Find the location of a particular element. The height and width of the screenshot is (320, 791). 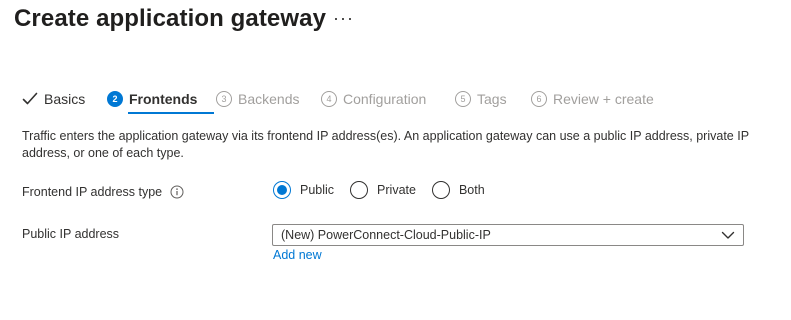

public-ip-address-label: Public IP address is located at coordinates (71, 234).